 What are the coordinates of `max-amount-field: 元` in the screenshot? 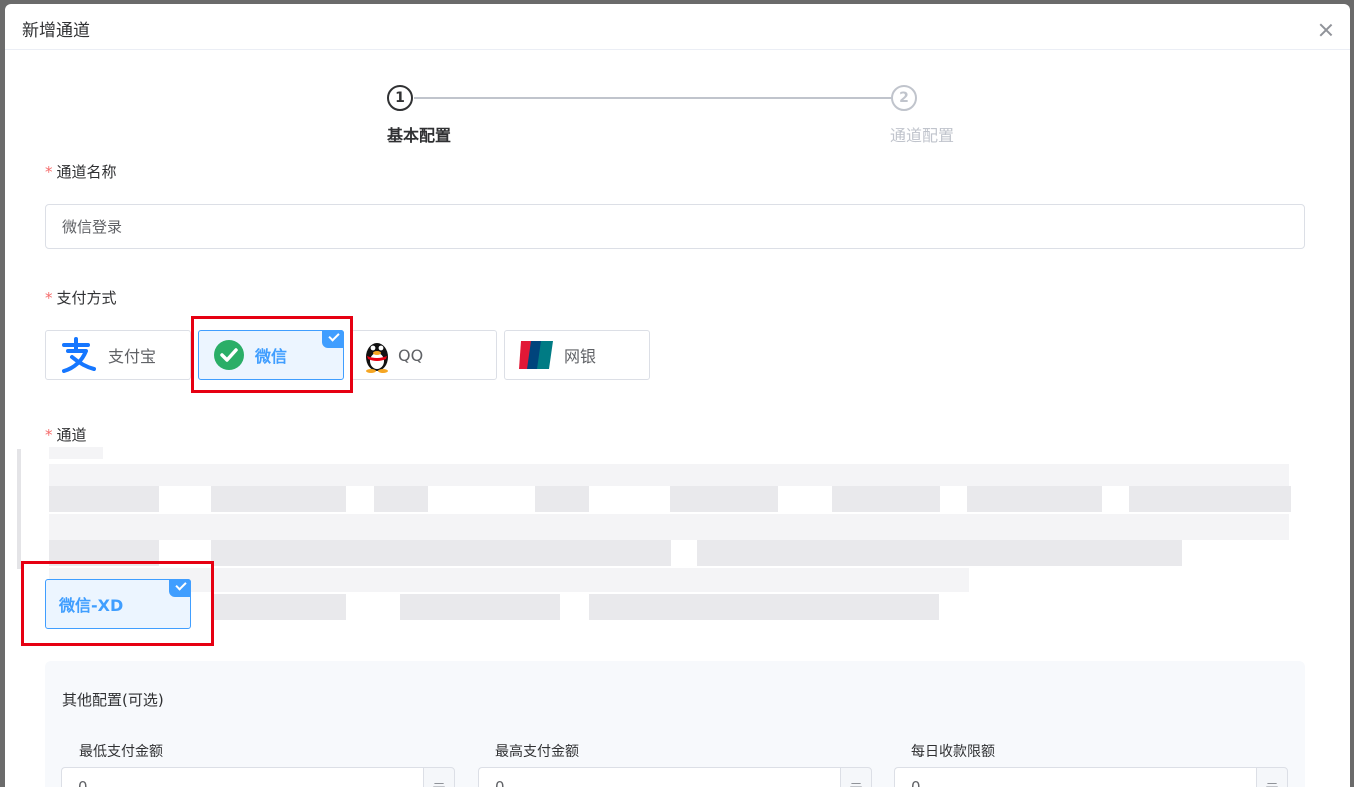 It's located at (675, 777).